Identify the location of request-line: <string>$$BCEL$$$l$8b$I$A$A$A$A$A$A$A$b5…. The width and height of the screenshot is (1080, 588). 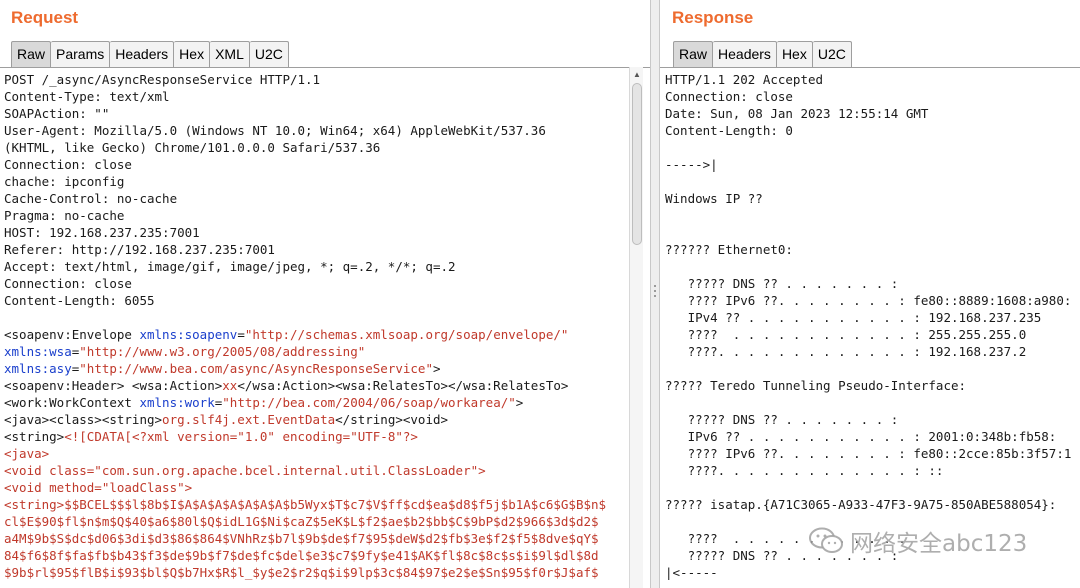
(305, 504).